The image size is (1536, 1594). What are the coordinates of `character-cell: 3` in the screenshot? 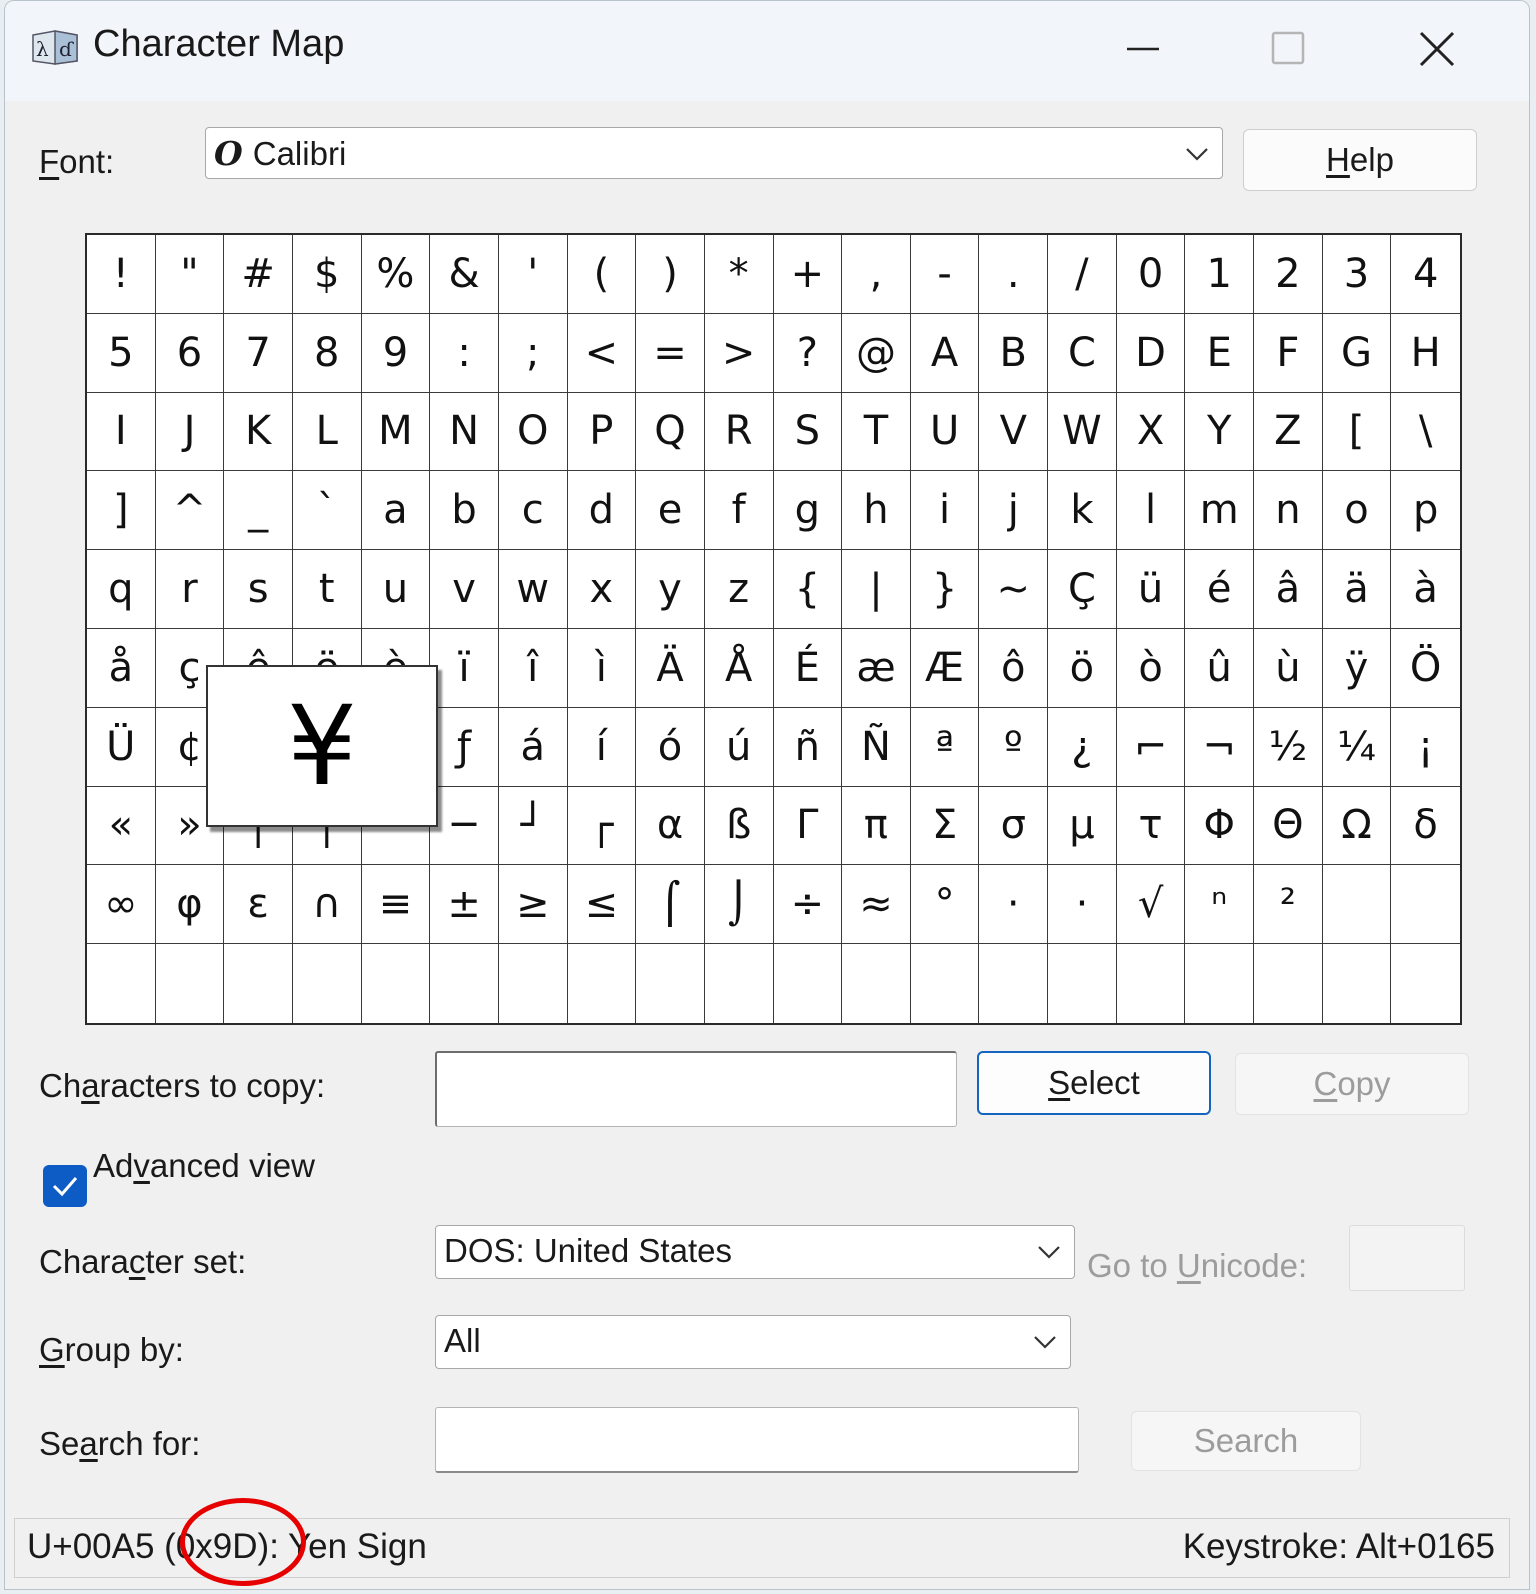 It's located at (1357, 274).